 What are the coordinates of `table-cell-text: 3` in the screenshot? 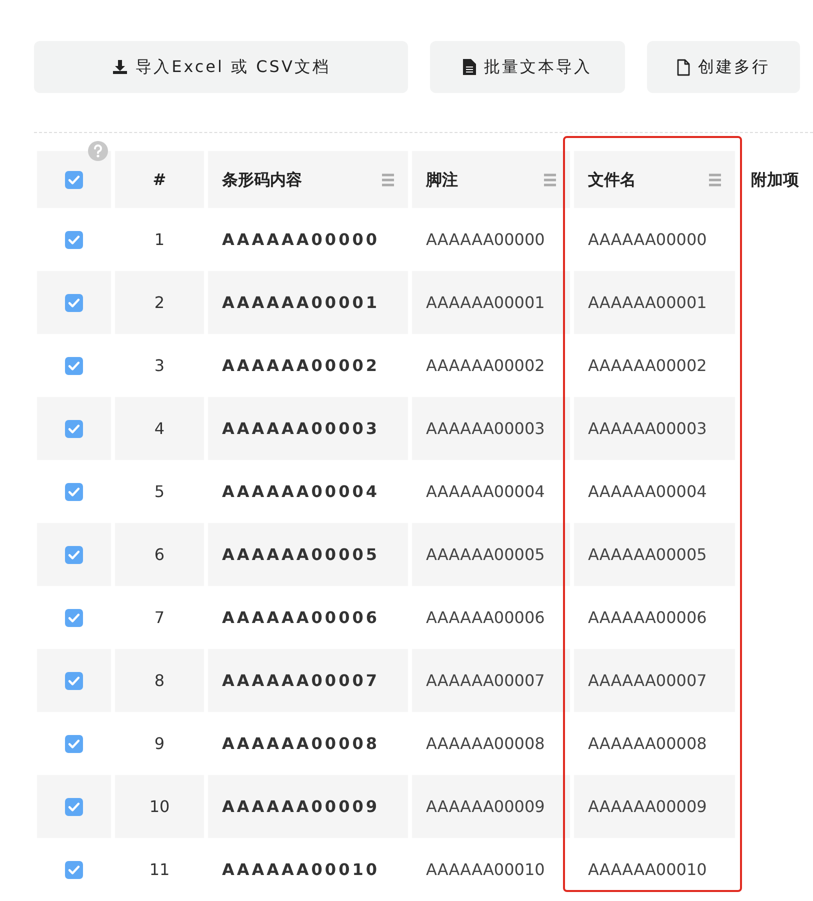 It's located at (159, 365).